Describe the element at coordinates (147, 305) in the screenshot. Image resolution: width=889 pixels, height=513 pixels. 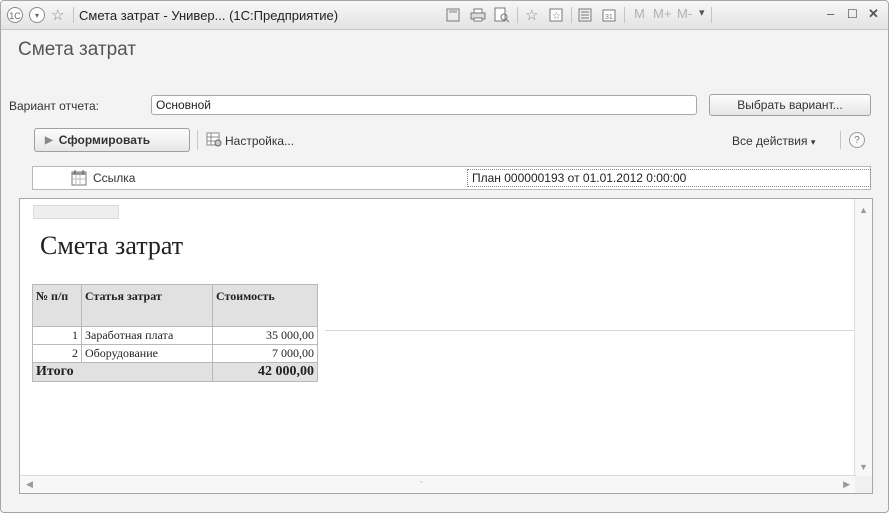
I see `column-header: Статья затрат` at that location.